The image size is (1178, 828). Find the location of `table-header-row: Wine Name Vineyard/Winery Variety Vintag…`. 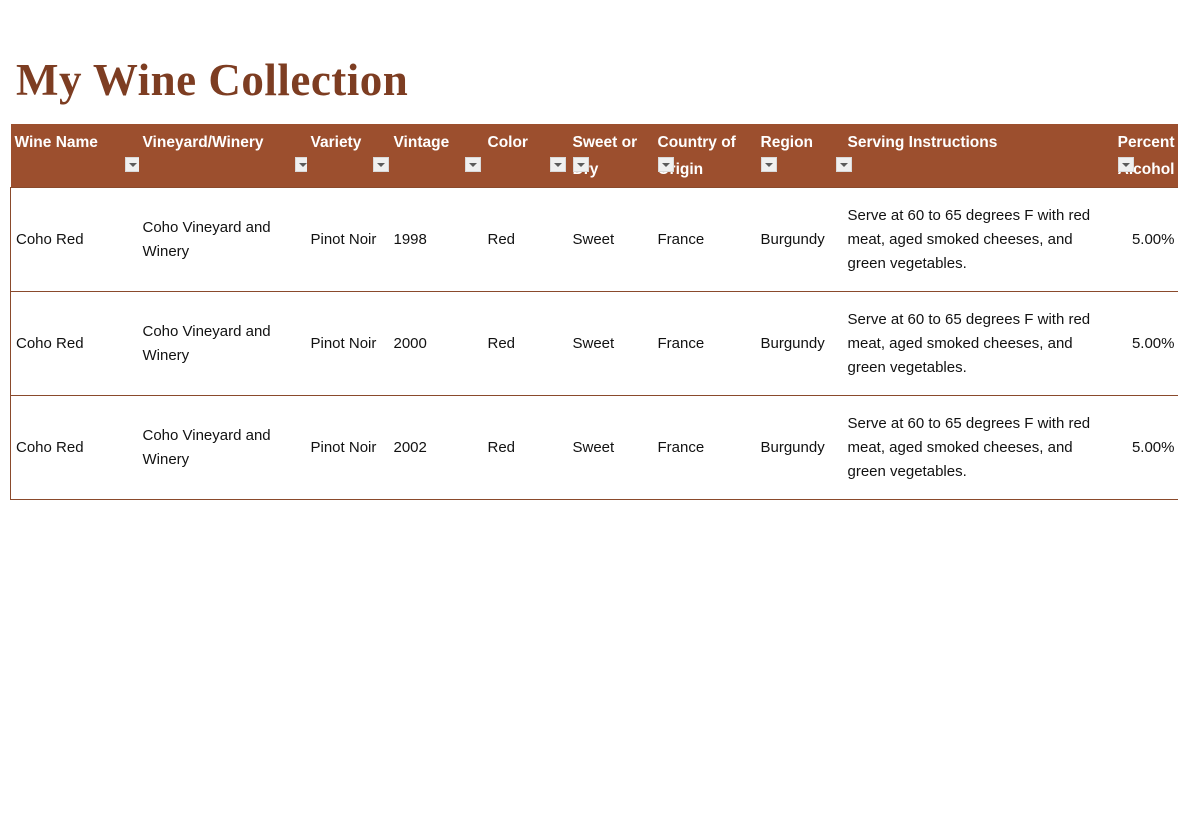

table-header-row: Wine Name Vineyard/Winery Variety Vintag… is located at coordinates (594, 156).